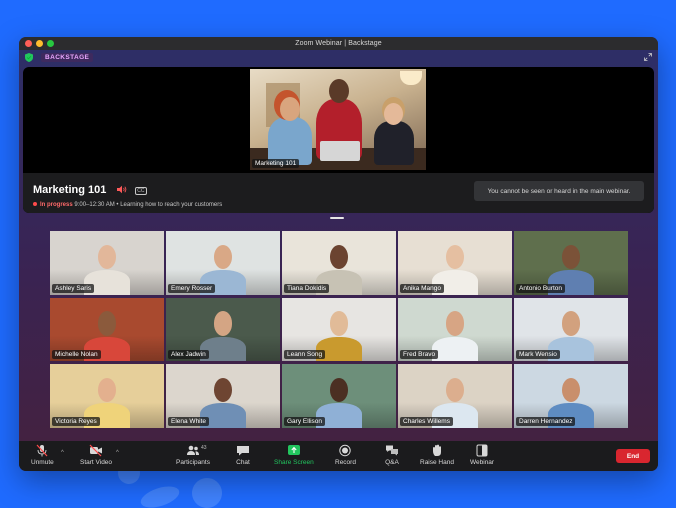 Image resolution: width=676 pixels, height=508 pixels. I want to click on participant-tile: Emery Rosser, so click(223, 263).